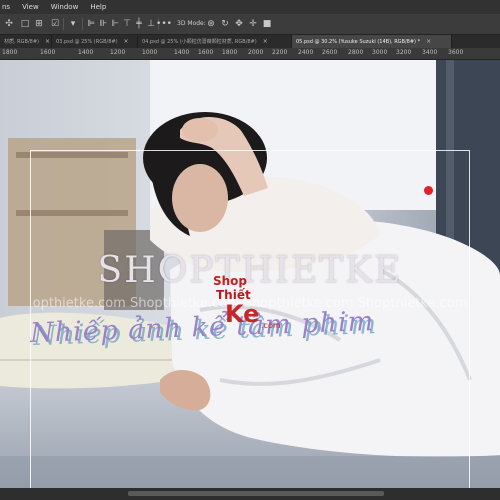  What do you see at coordinates (6, 7) in the screenshot?
I see `menu-item-partial: ns` at bounding box center [6, 7].